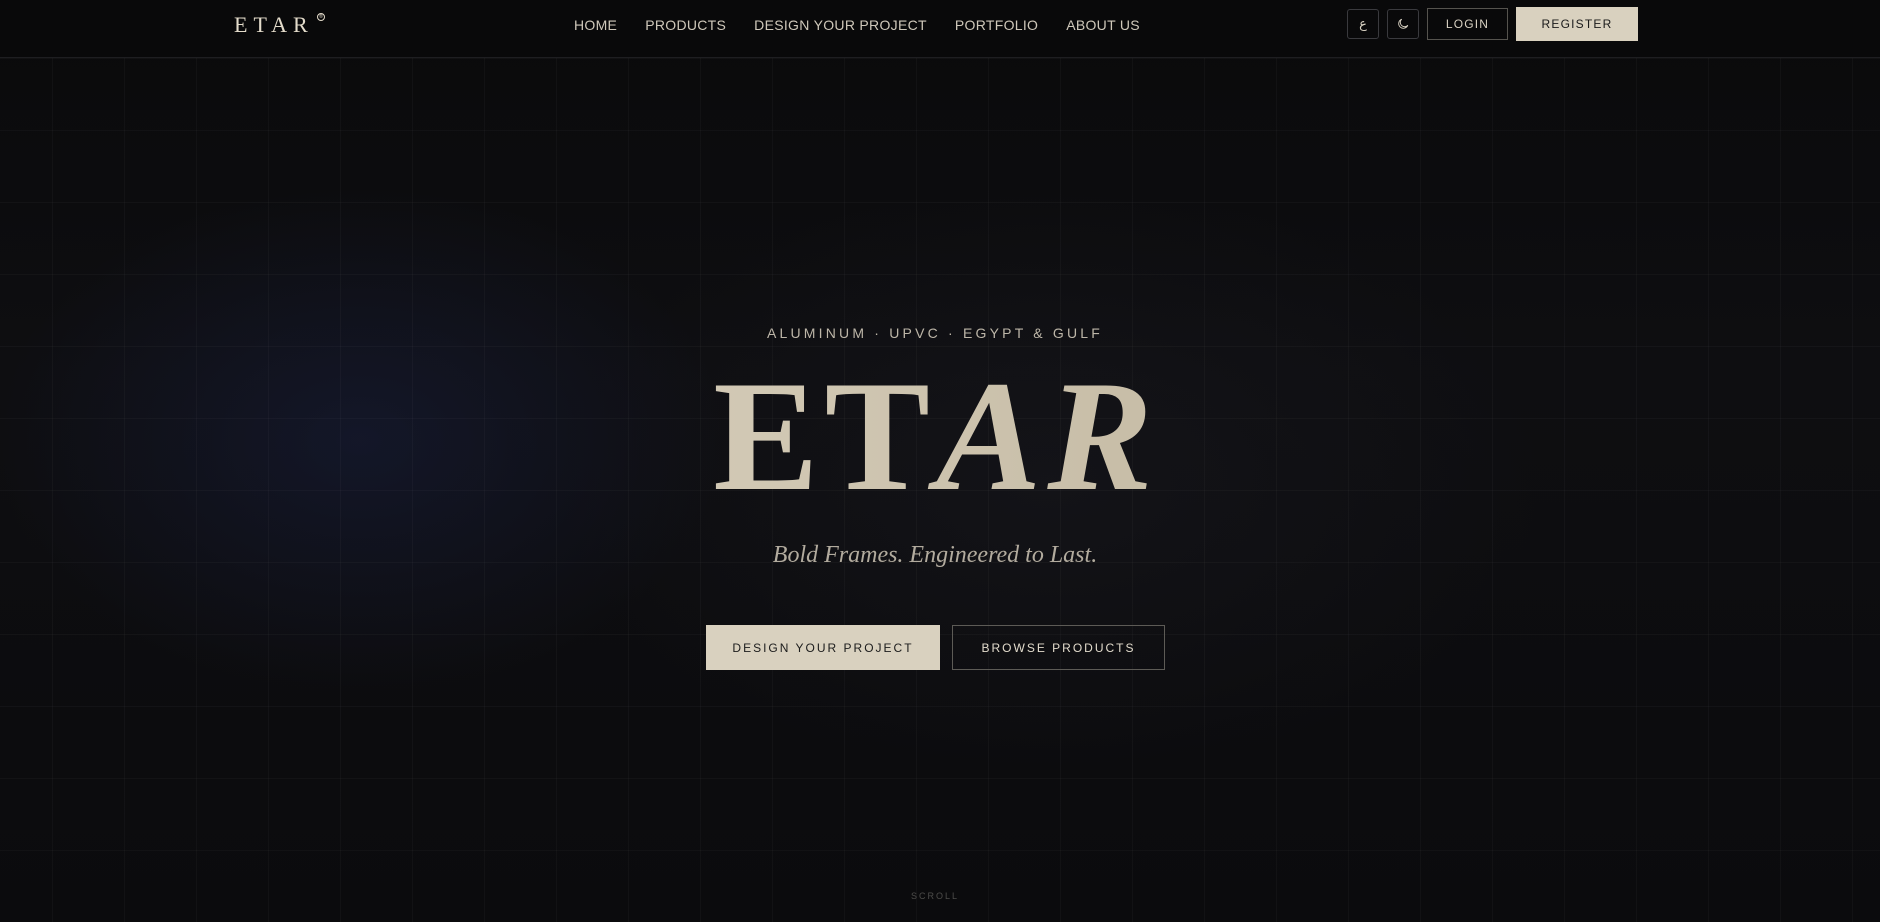 This screenshot has height=922, width=1880. Describe the element at coordinates (935, 333) in the screenshot. I see `hero-eyebrow: ALUMINUM · UPVC · EGYPT & GULF` at that location.